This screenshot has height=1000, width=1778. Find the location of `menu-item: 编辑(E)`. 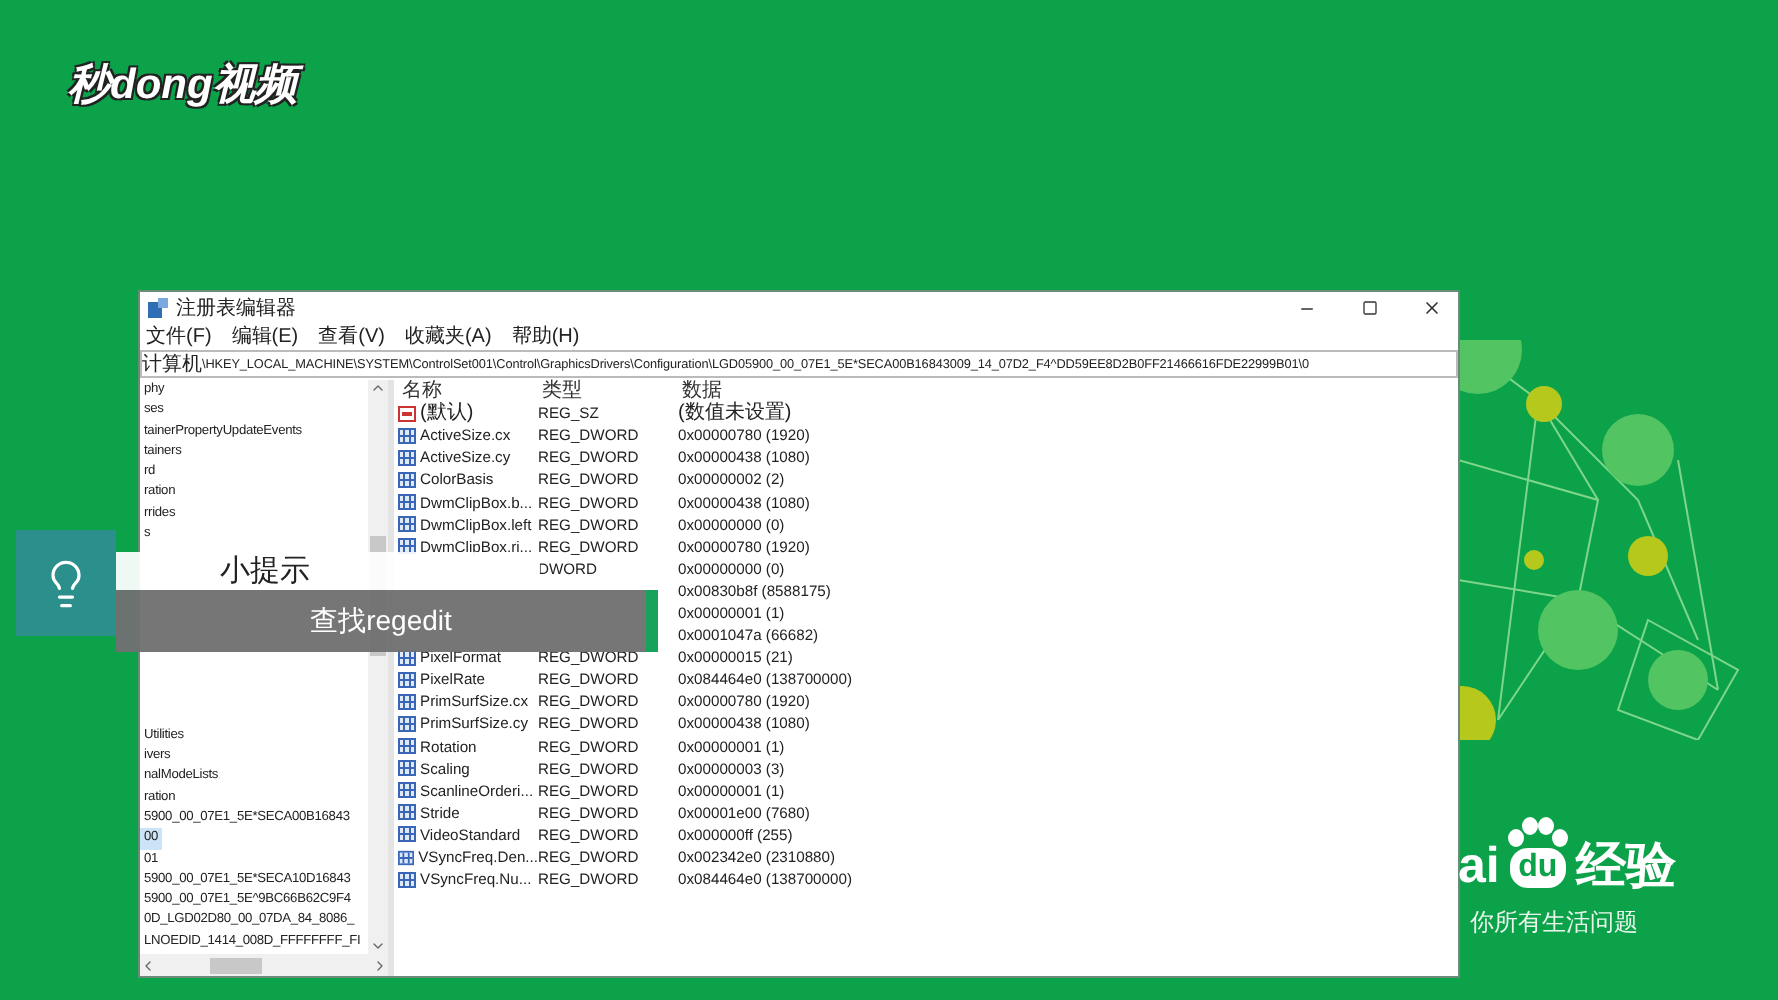

menu-item: 编辑(E) is located at coordinates (265, 337).